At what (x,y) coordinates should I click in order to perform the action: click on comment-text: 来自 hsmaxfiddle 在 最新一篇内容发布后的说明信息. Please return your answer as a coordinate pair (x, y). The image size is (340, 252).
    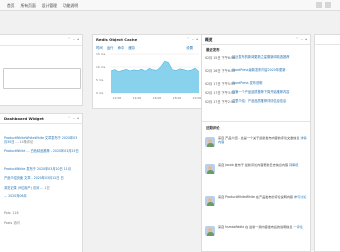
    Looking at the image, I should click on (255, 227).